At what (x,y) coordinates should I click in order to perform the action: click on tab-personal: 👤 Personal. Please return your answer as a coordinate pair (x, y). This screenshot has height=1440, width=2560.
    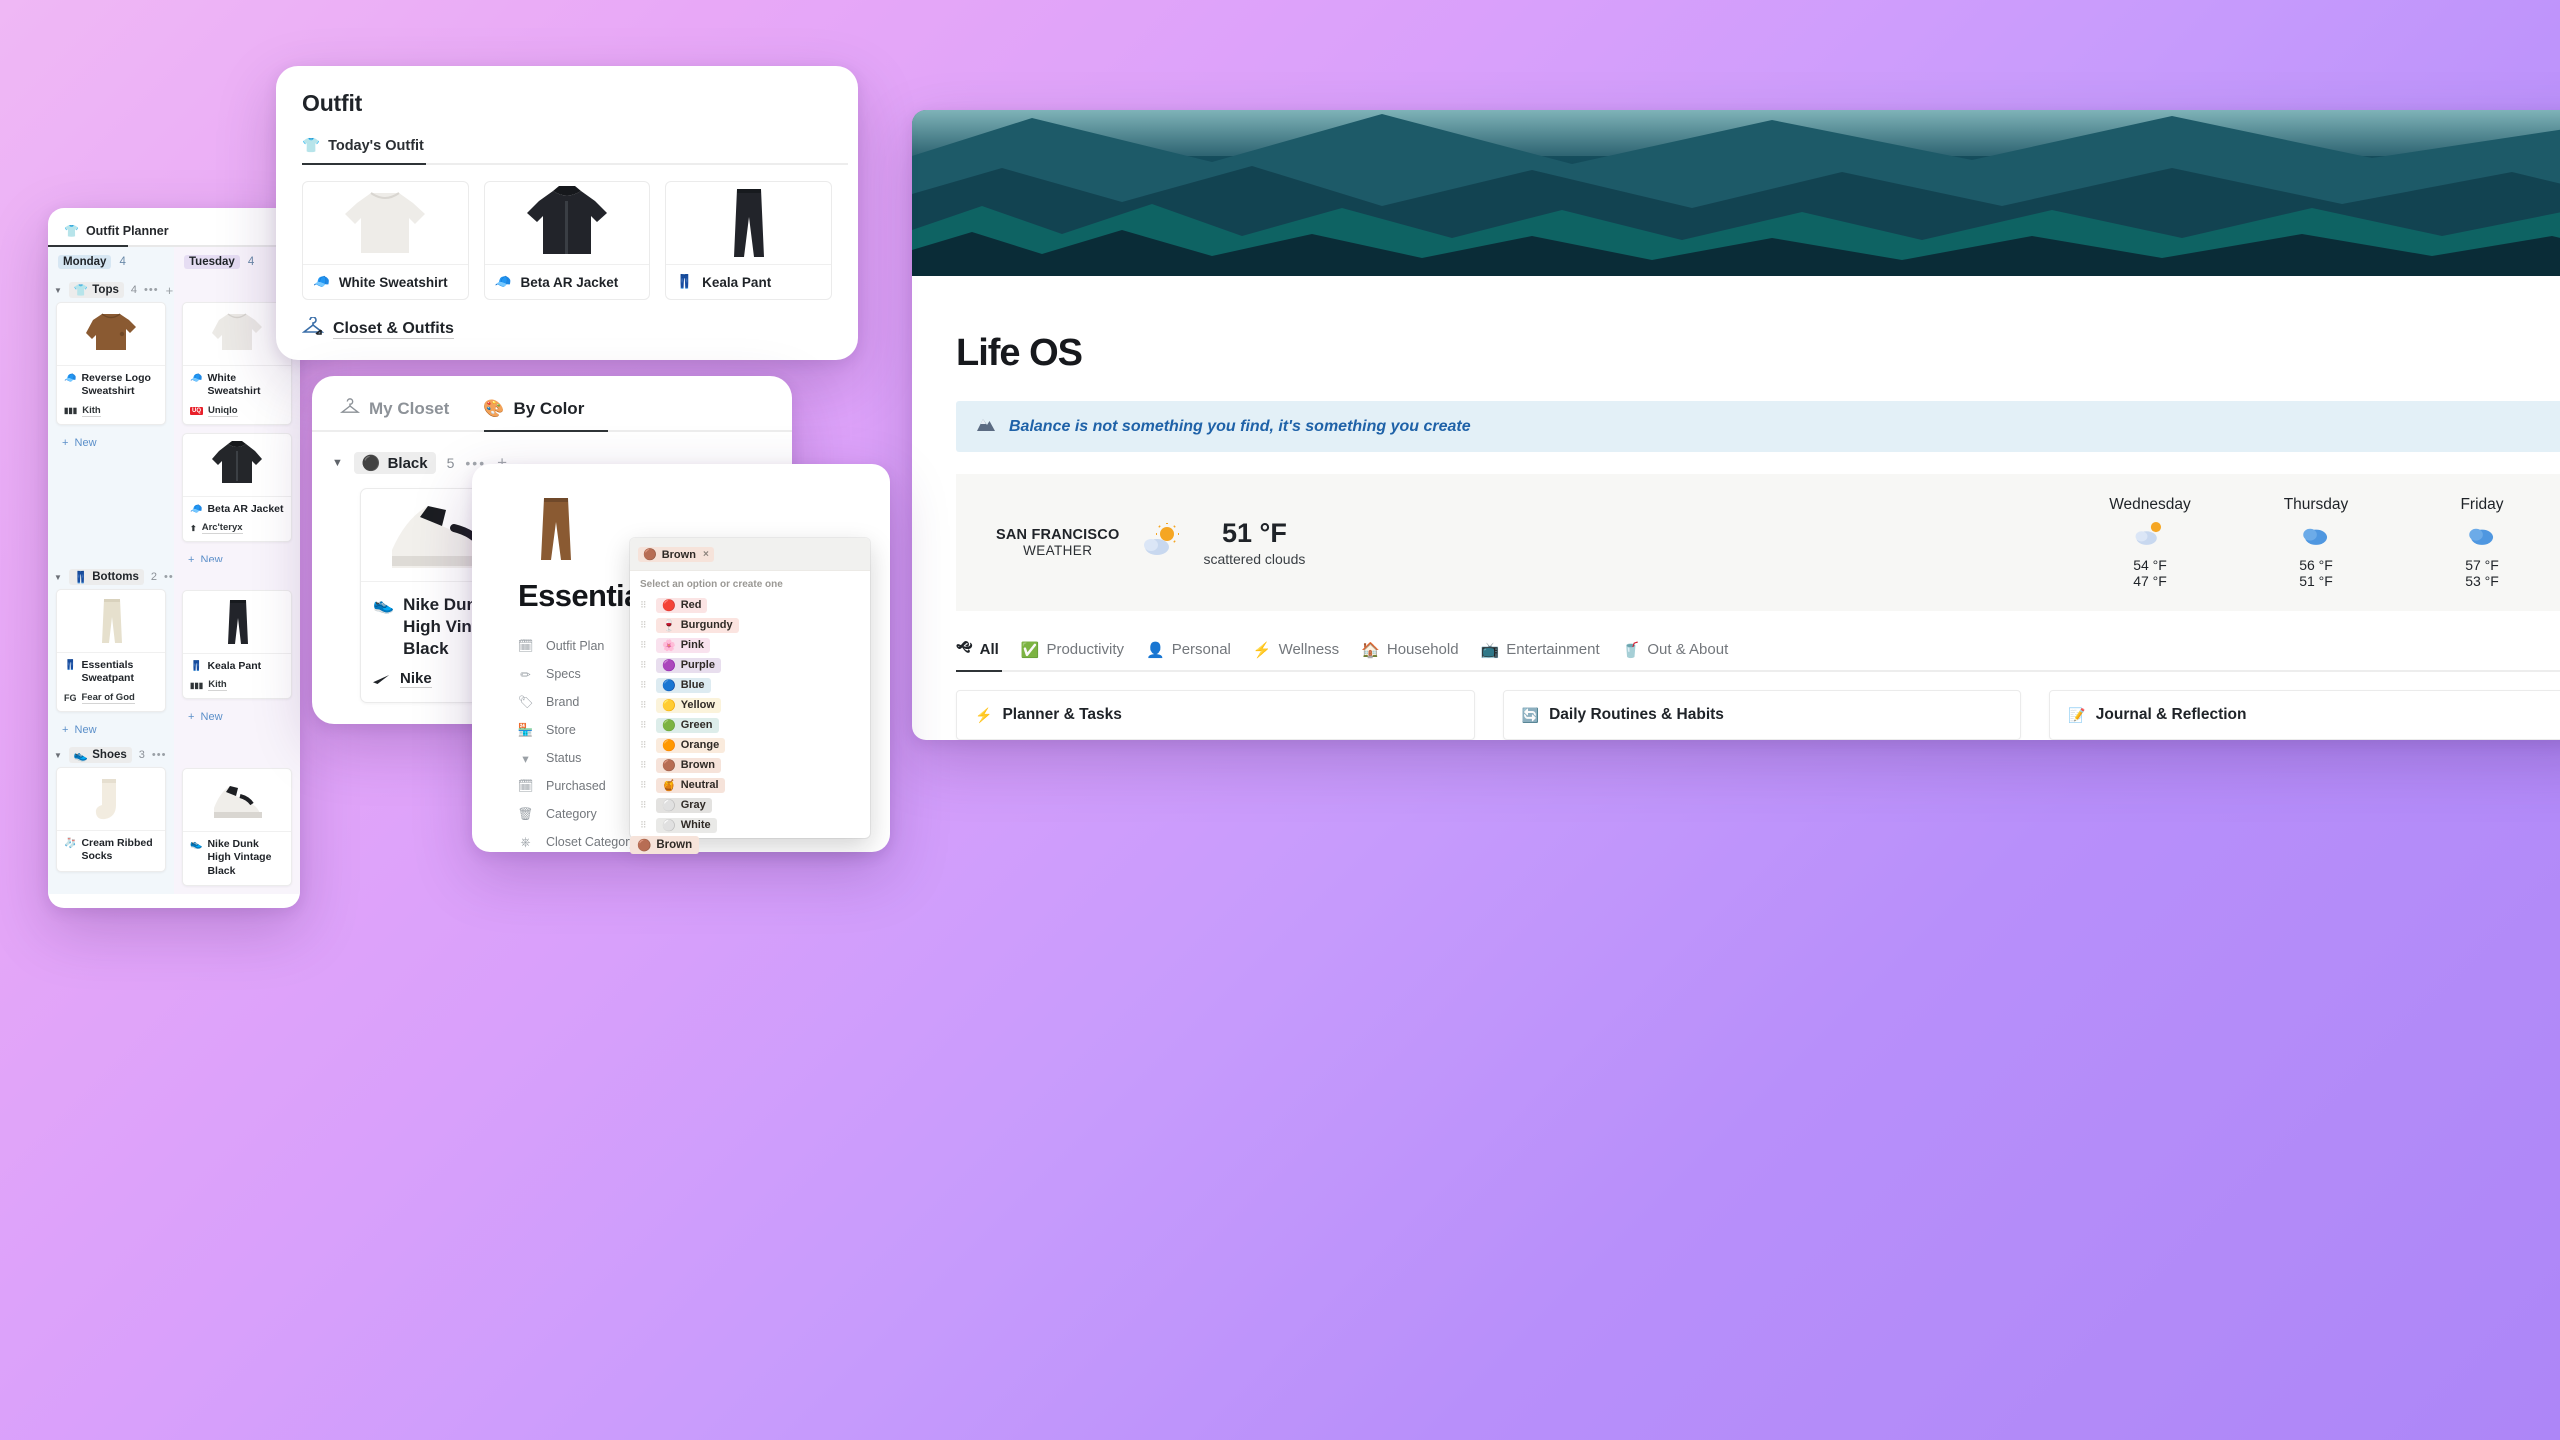
    Looking at the image, I should click on (1188, 653).